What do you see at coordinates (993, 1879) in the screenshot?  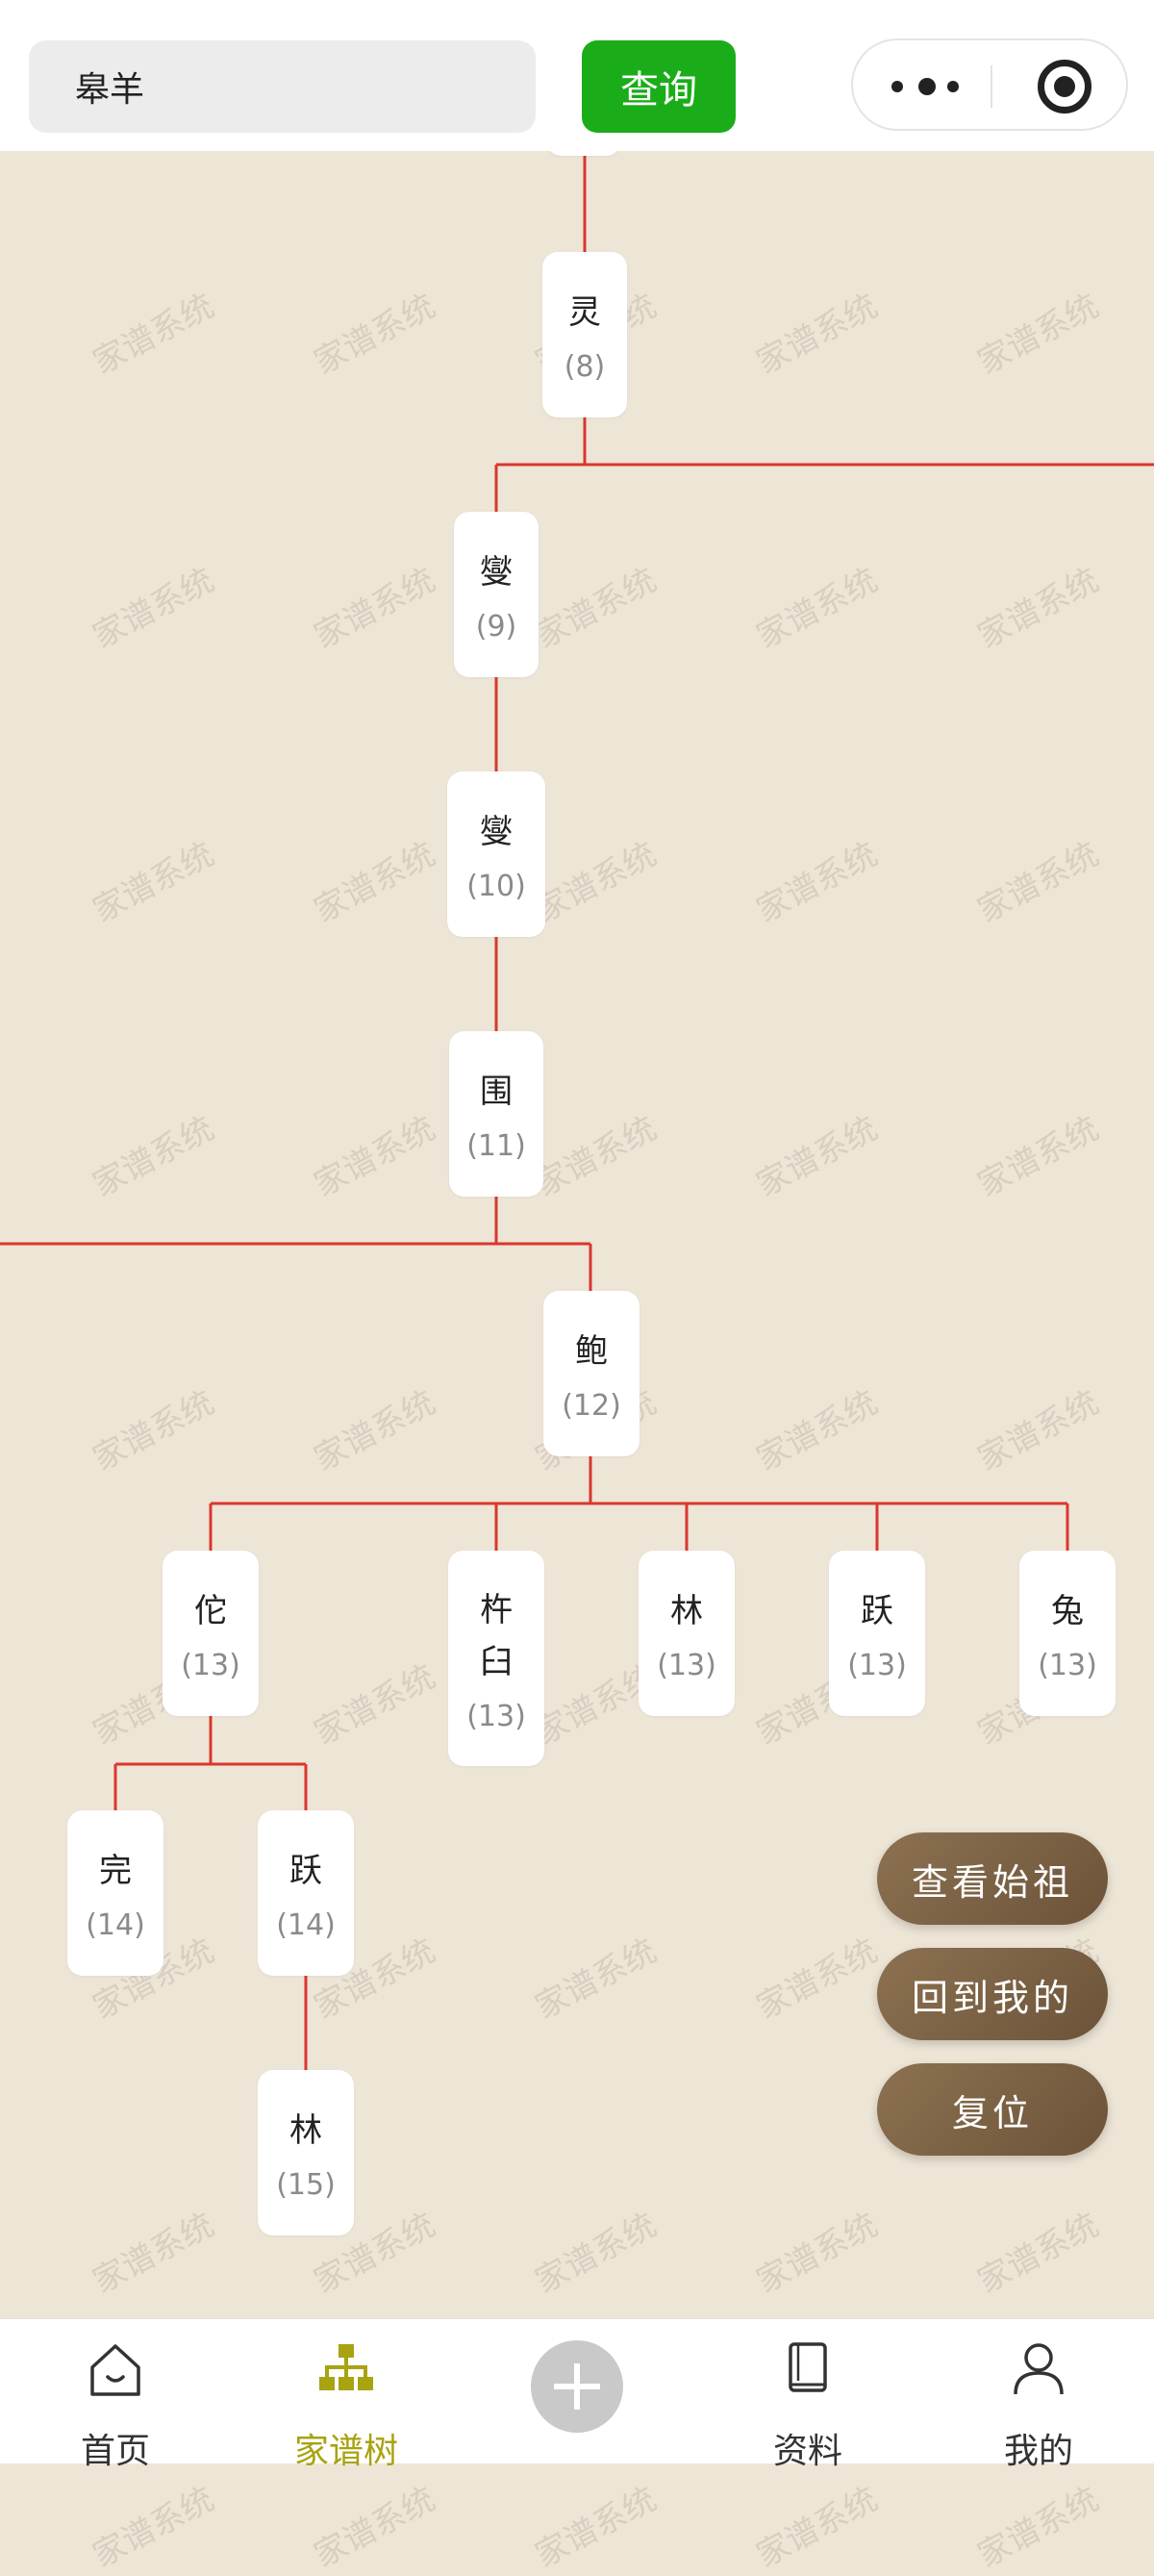 I see `view-ancestor-button: 查看始祖` at bounding box center [993, 1879].